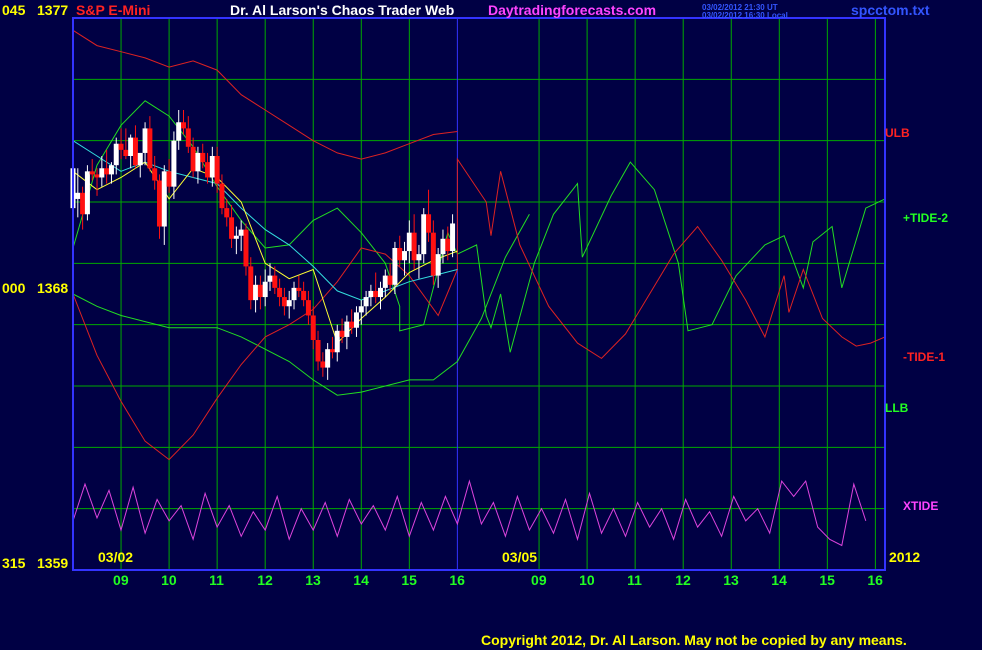 Image resolution: width=982 pixels, height=650 pixels. What do you see at coordinates (14, 288) in the screenshot?
I see `ytick-mid-code: 000` at bounding box center [14, 288].